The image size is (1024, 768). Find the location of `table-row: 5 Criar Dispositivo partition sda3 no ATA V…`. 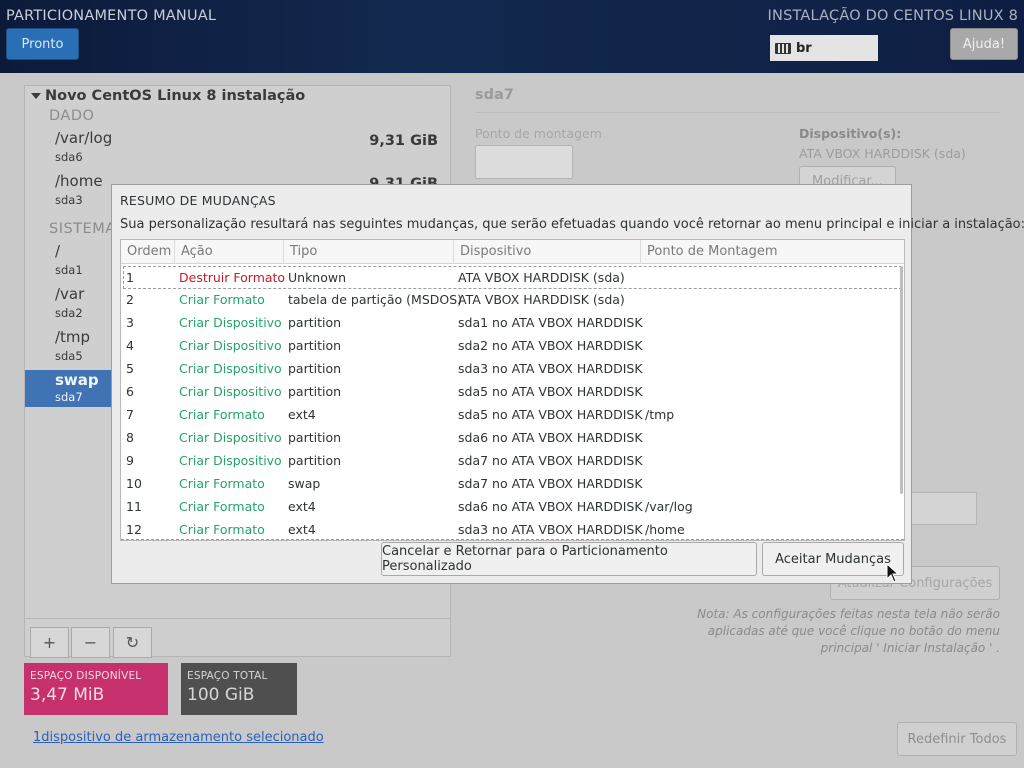

table-row: 5 Criar Dispositivo partition sda3 no ATA V… is located at coordinates (512, 369).